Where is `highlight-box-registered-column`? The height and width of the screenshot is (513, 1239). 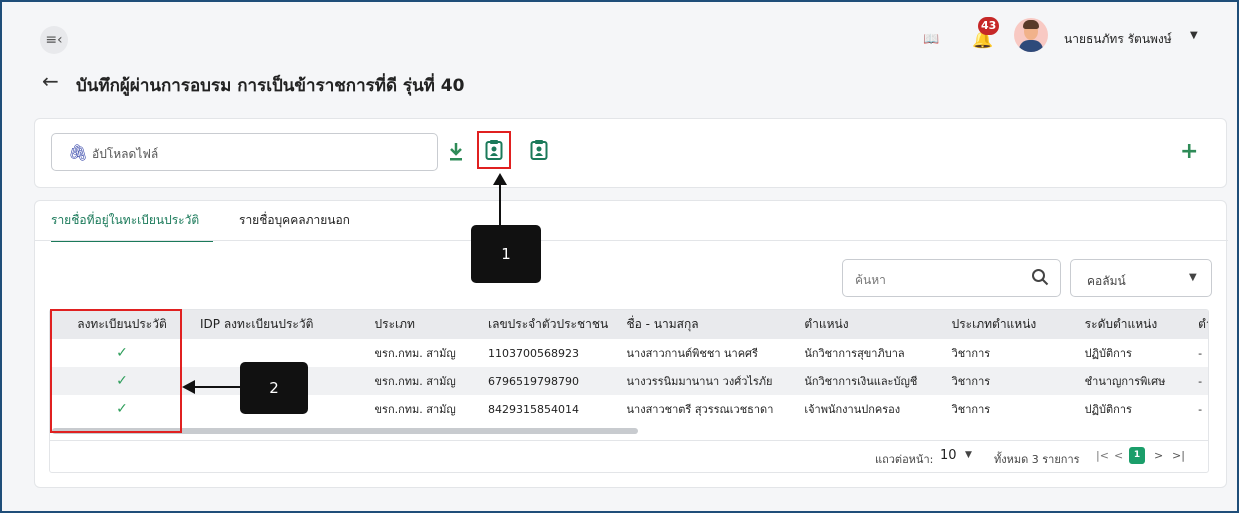 highlight-box-registered-column is located at coordinates (116, 371).